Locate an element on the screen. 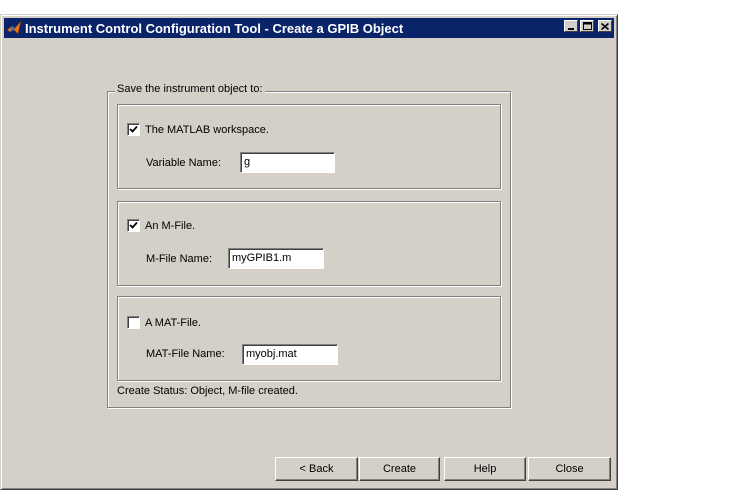 This screenshot has width=750, height=503. mfile-checkbox is located at coordinates (133, 225).